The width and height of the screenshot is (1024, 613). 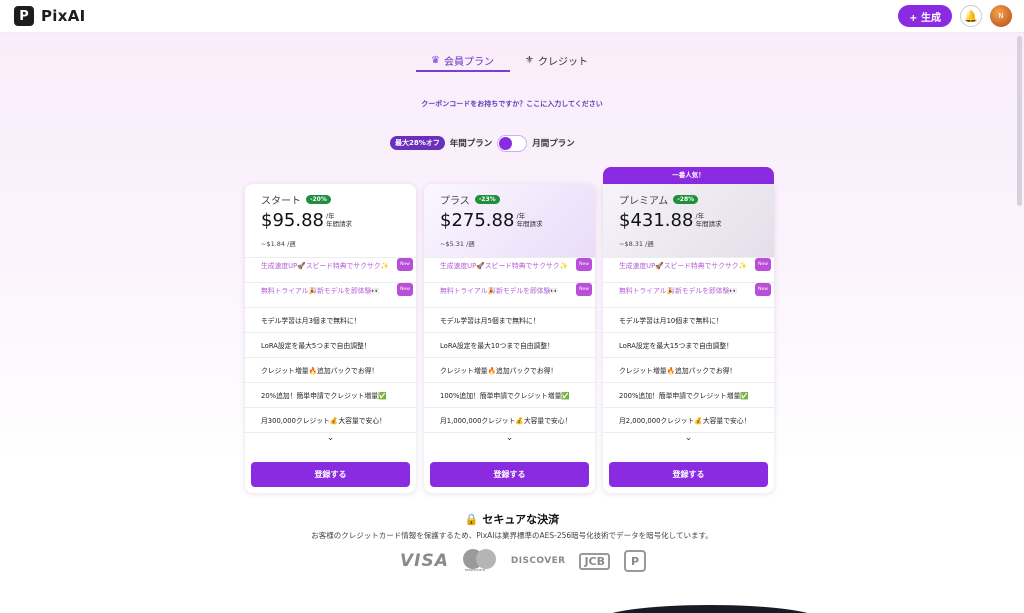 I want to click on mastercard-label: mastercard, so click(x=474, y=570).